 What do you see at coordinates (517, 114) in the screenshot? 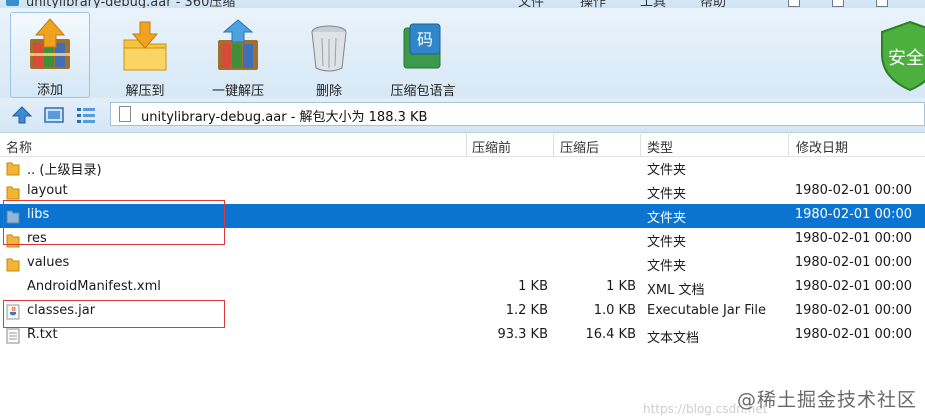
I see `address-bar: unitylibrary-debug.aar - 解包大小为 188.3 KB` at bounding box center [517, 114].